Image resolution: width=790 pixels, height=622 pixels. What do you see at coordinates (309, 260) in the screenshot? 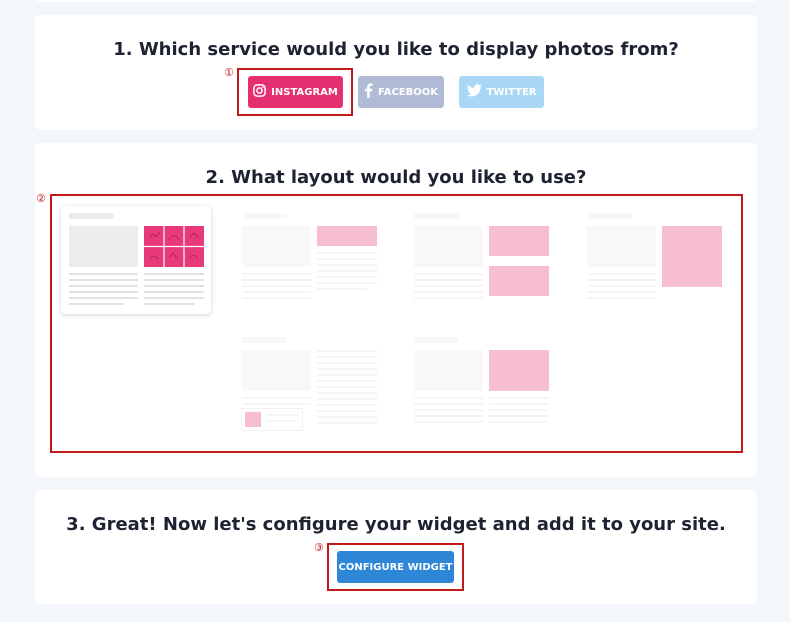
I see `layout-option-slider` at bounding box center [309, 260].